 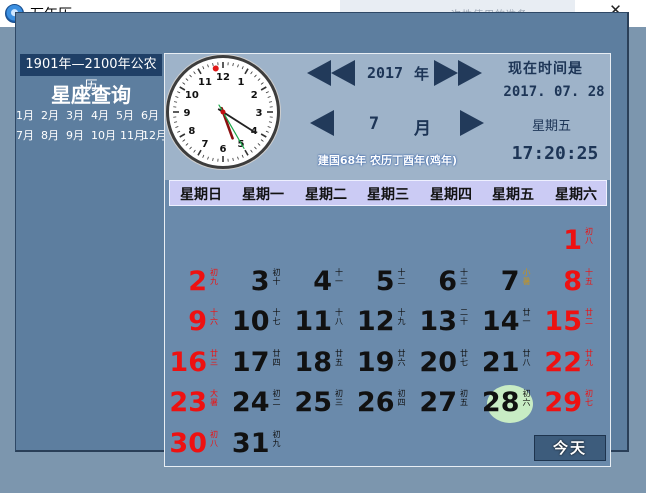 I want to click on day-cell: 13 二十, so click(x=451, y=322).